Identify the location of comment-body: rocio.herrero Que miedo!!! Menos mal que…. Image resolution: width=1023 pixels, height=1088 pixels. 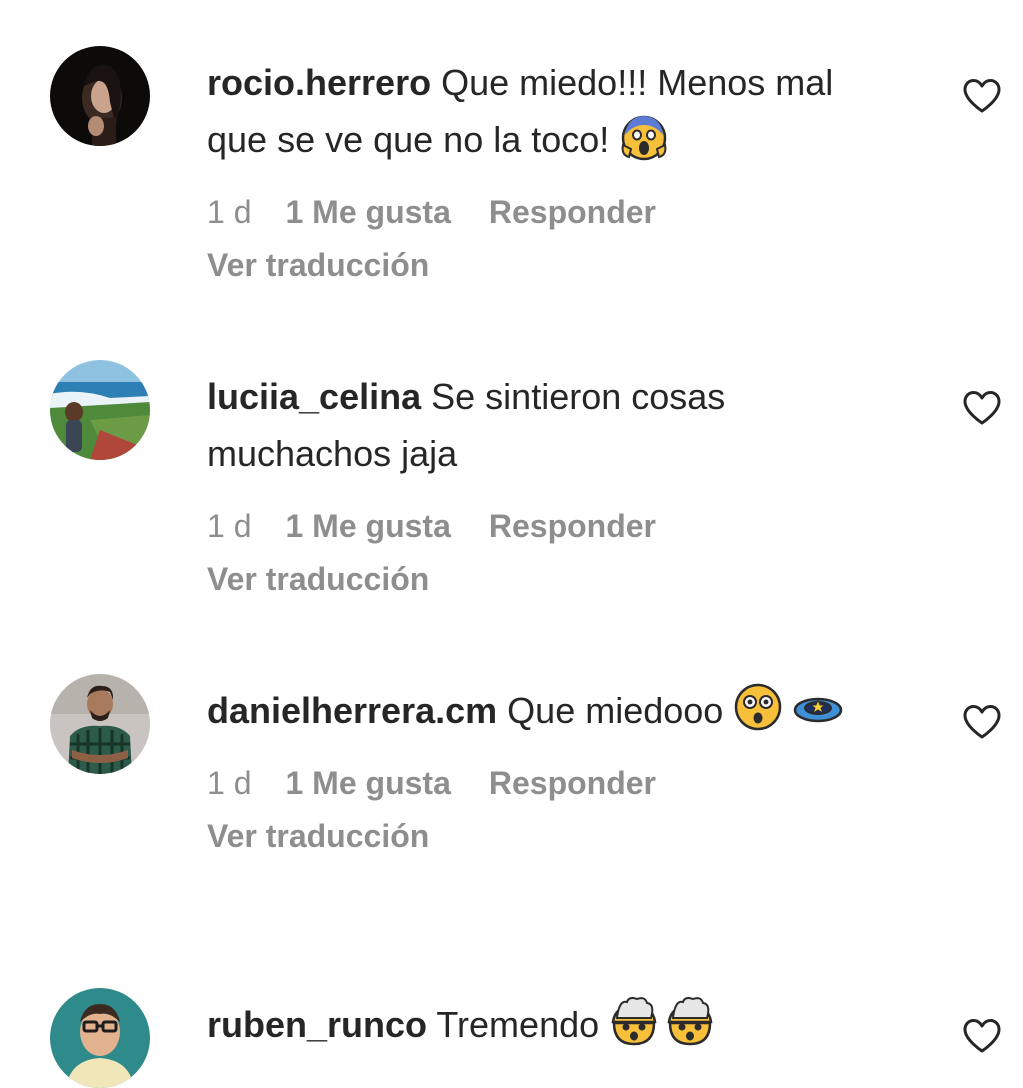
(547, 173).